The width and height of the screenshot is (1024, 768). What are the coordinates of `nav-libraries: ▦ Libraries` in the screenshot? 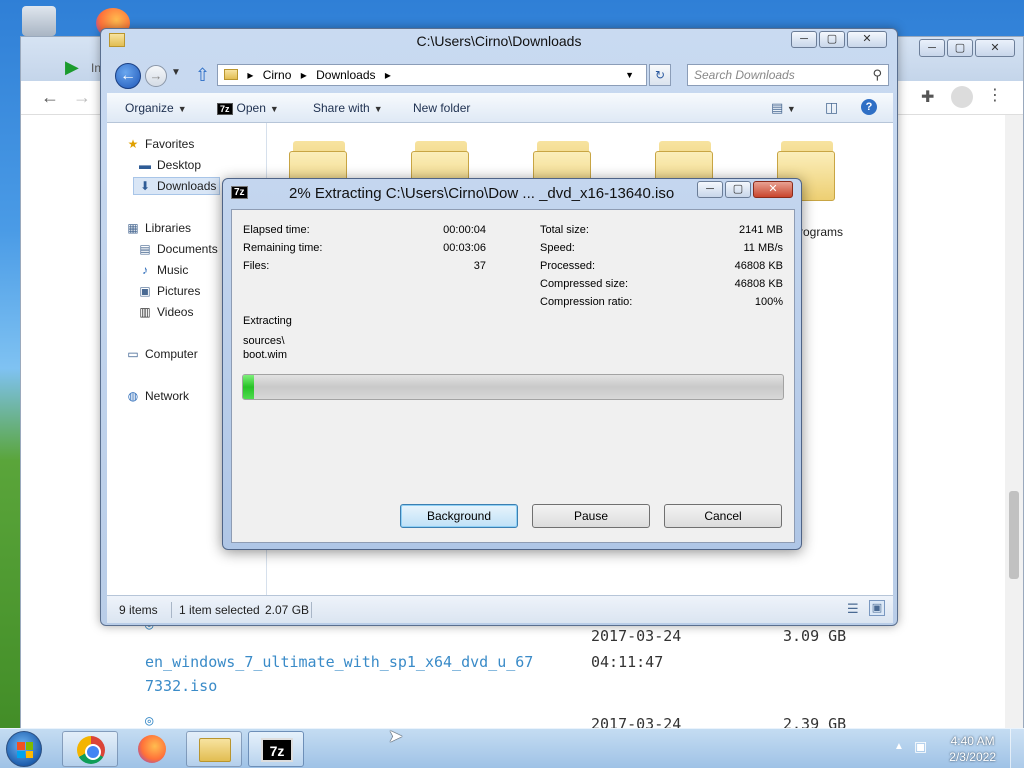 It's located at (158, 228).